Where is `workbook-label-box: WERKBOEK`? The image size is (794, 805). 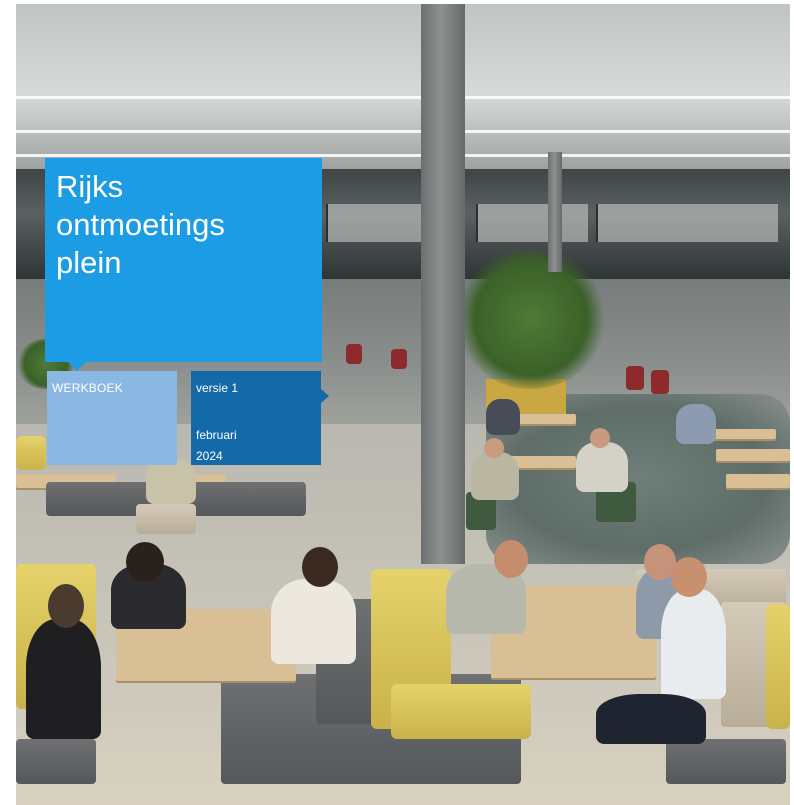 workbook-label-box: WERKBOEK is located at coordinates (112, 418).